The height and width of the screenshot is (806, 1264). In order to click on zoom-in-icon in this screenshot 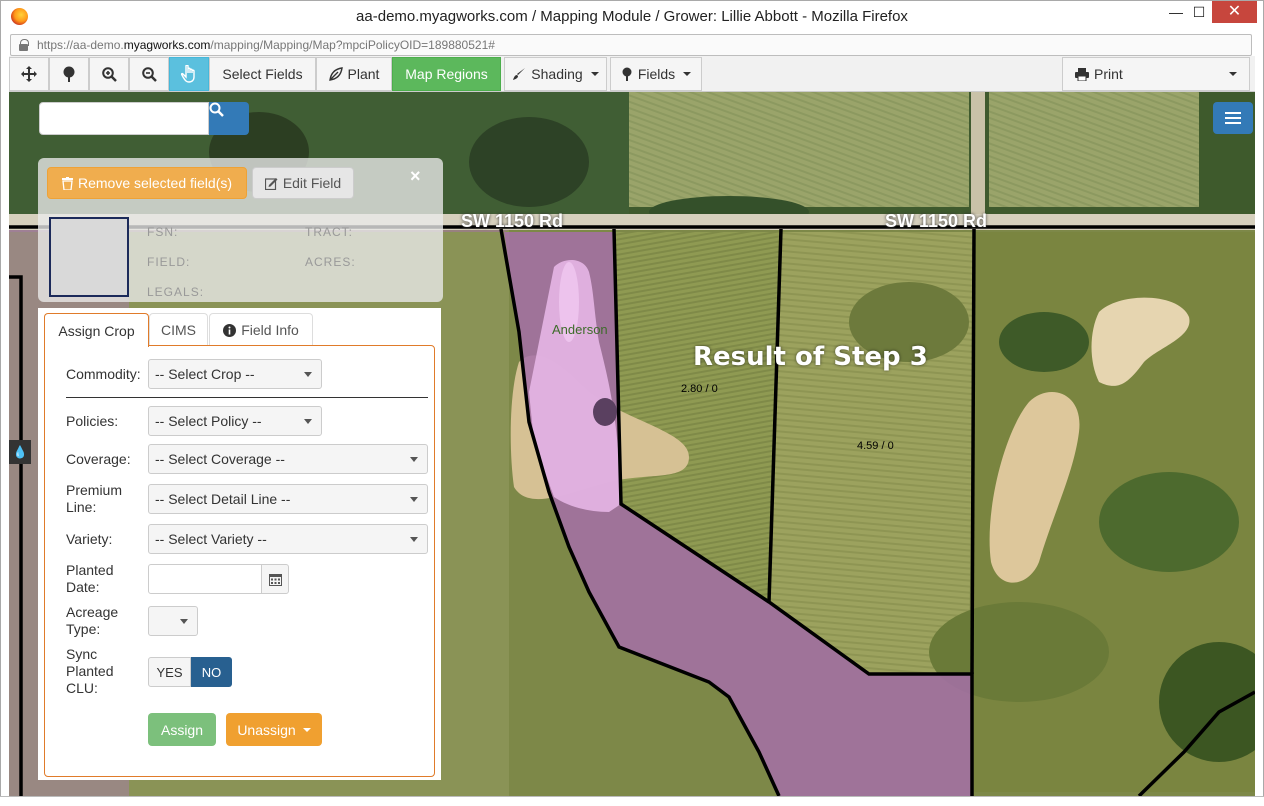, I will do `click(109, 74)`.